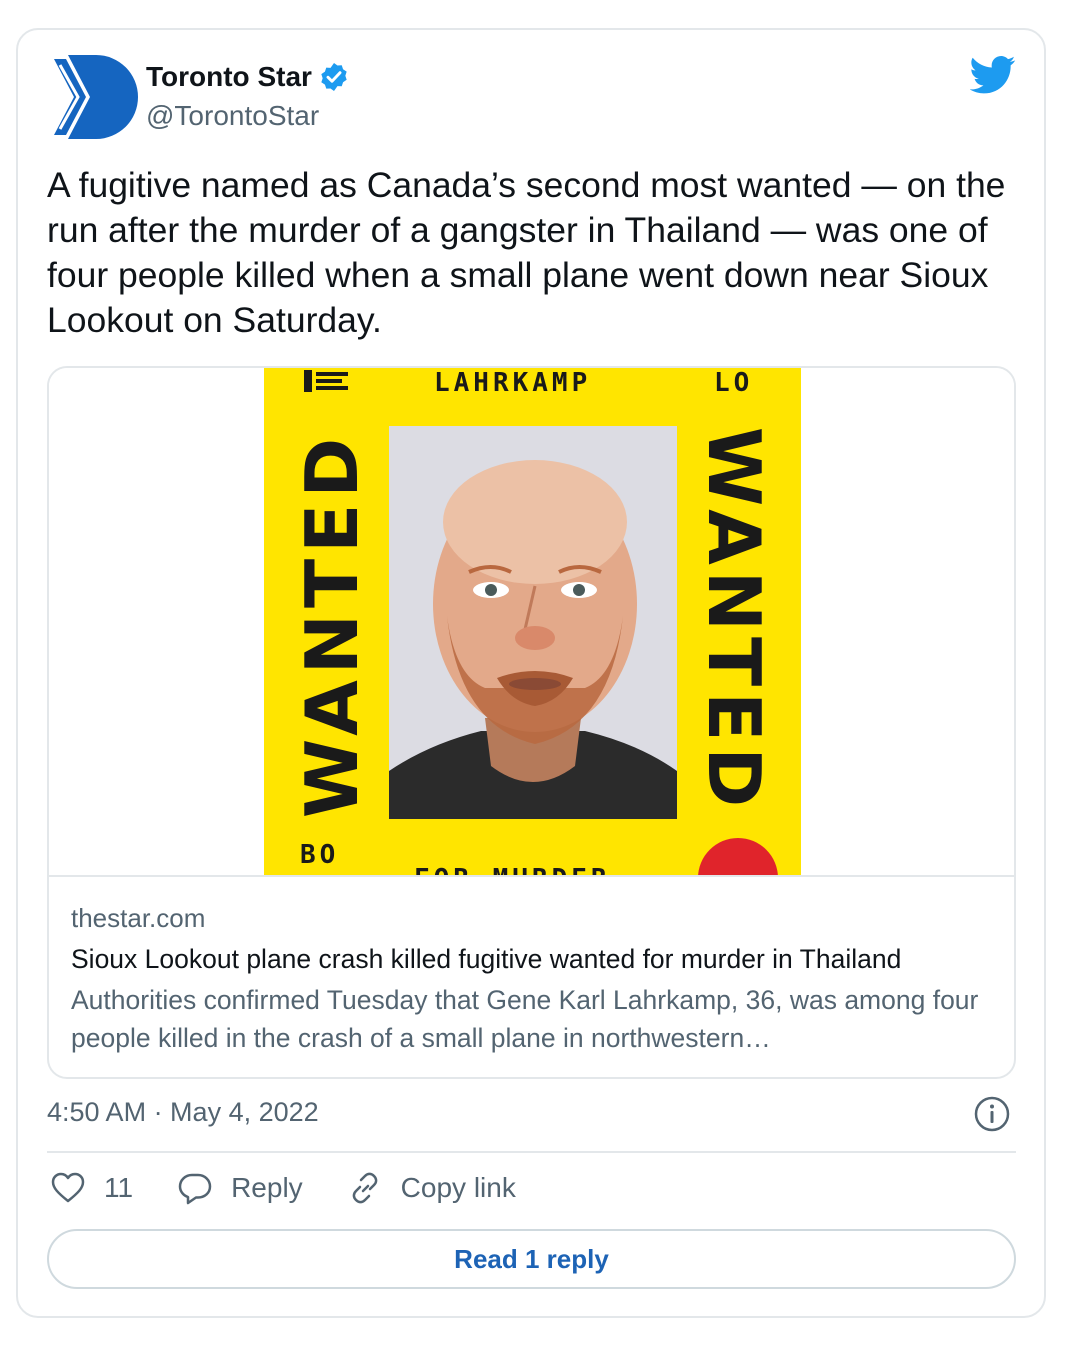 Image resolution: width=1080 pixels, height=1347 pixels. Describe the element at coordinates (195, 1189) in the screenshot. I see `reply-bubble-icon` at that location.